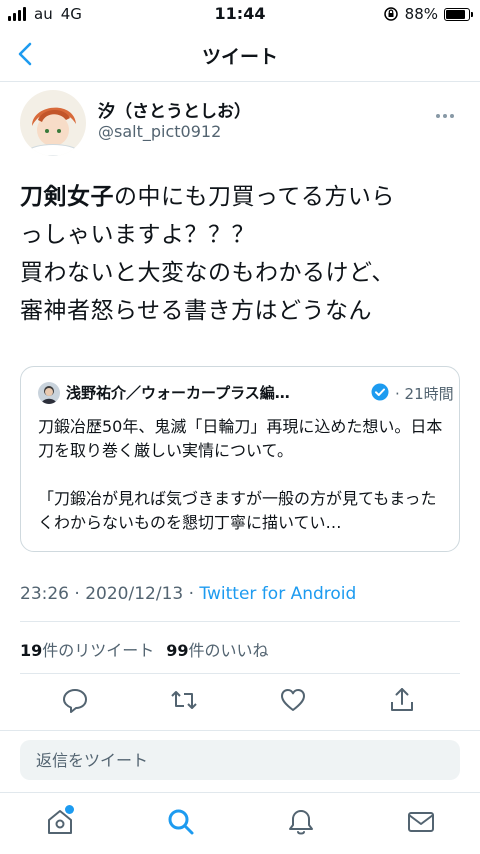  I want to click on retweet-count: 19件のリツイート, so click(87, 649).